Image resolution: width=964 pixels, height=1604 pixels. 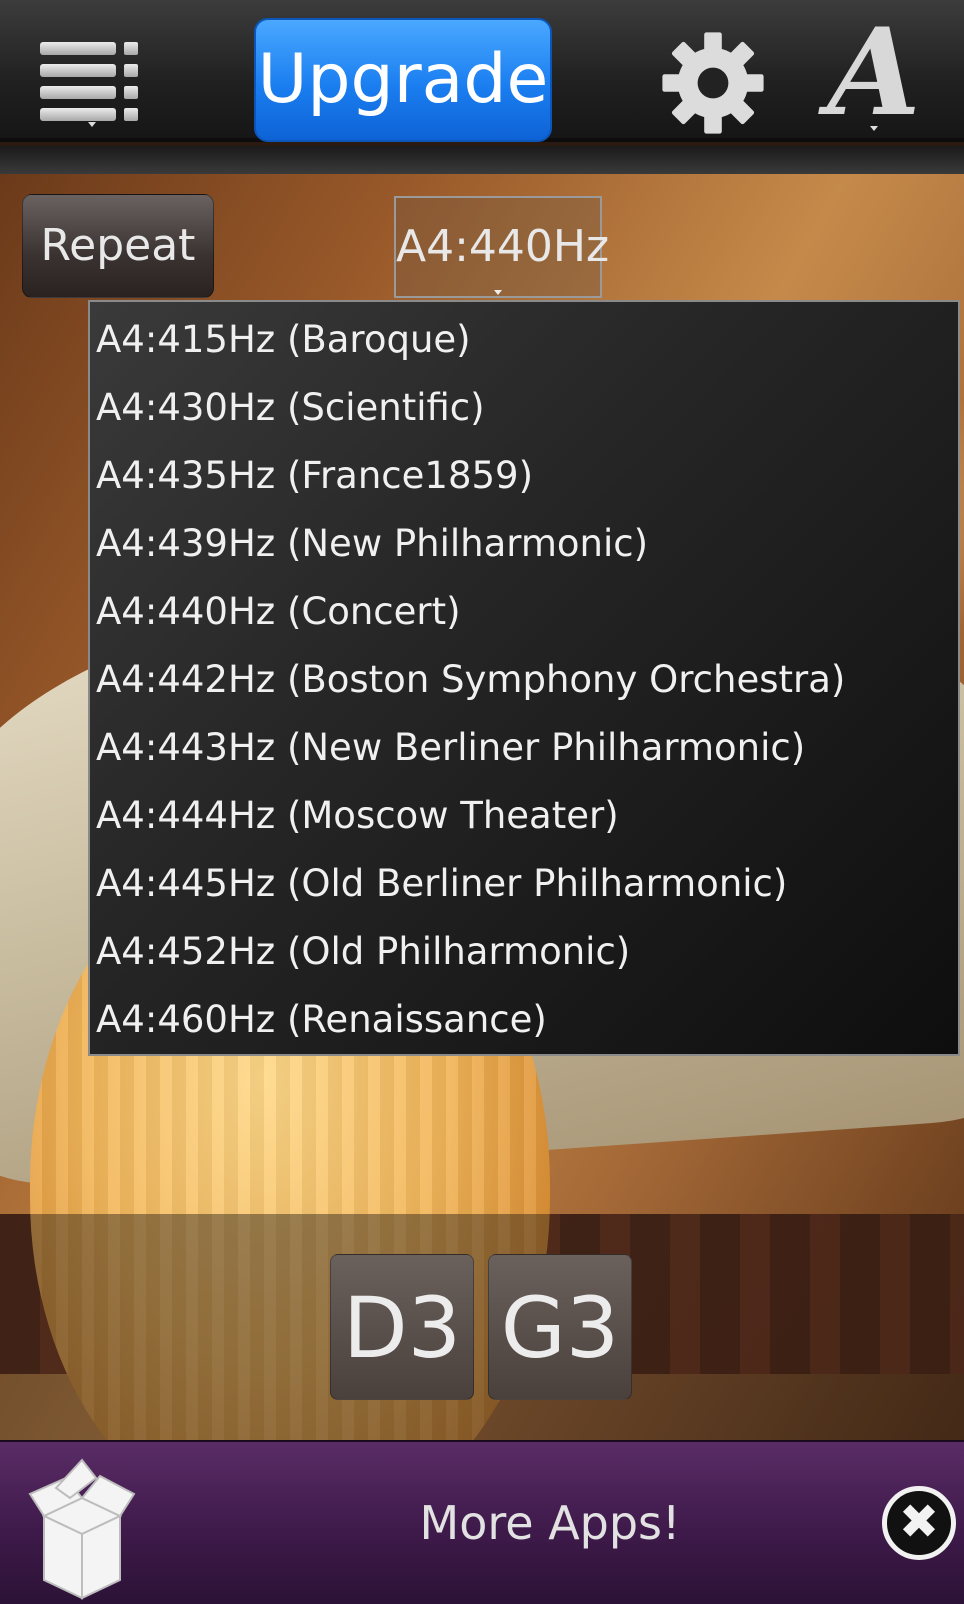 I want to click on toolbar-divider, so click(x=482, y=160).